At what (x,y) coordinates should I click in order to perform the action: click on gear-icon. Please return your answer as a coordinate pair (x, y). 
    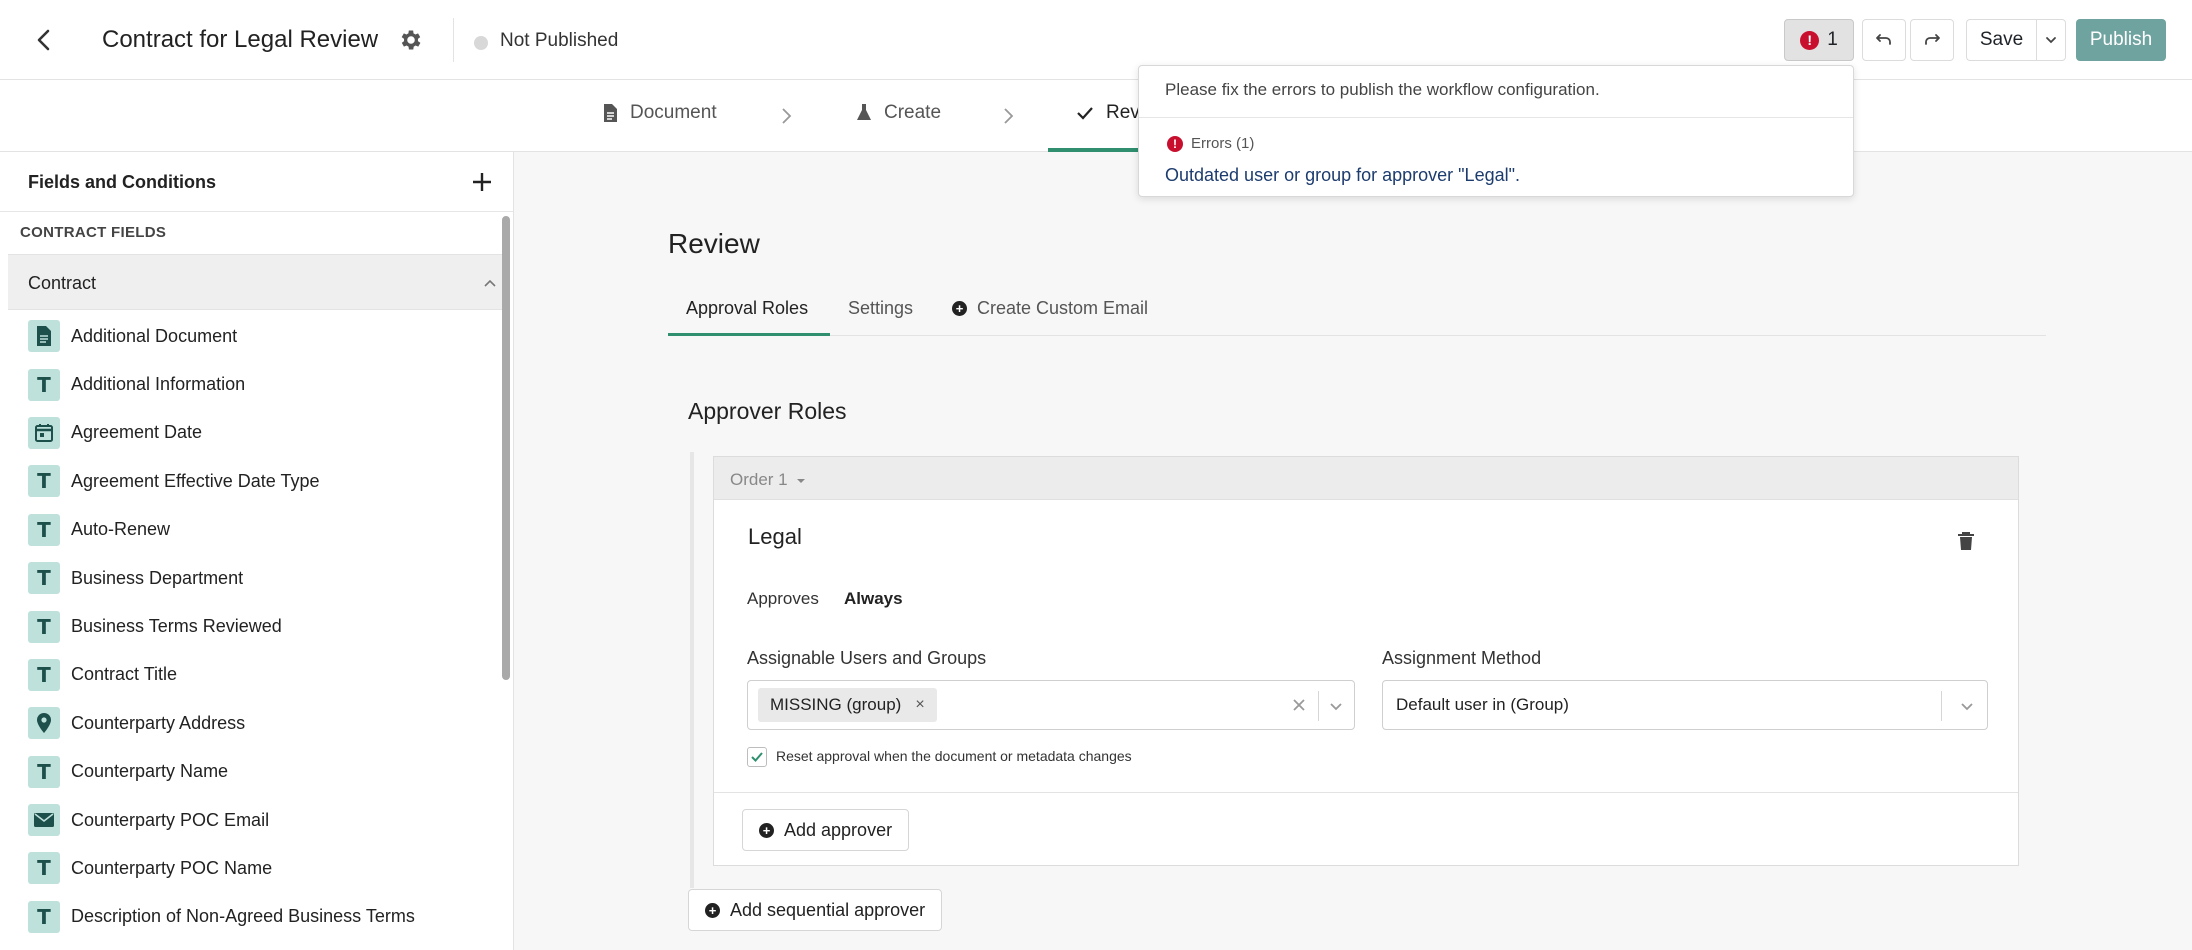
    Looking at the image, I should click on (411, 40).